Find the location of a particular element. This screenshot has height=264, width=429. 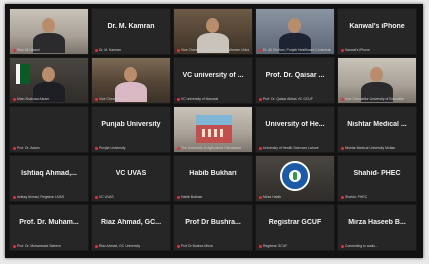

participant-name-label: Riaz Ahmad, GC University is located at coordinates (131, 246).